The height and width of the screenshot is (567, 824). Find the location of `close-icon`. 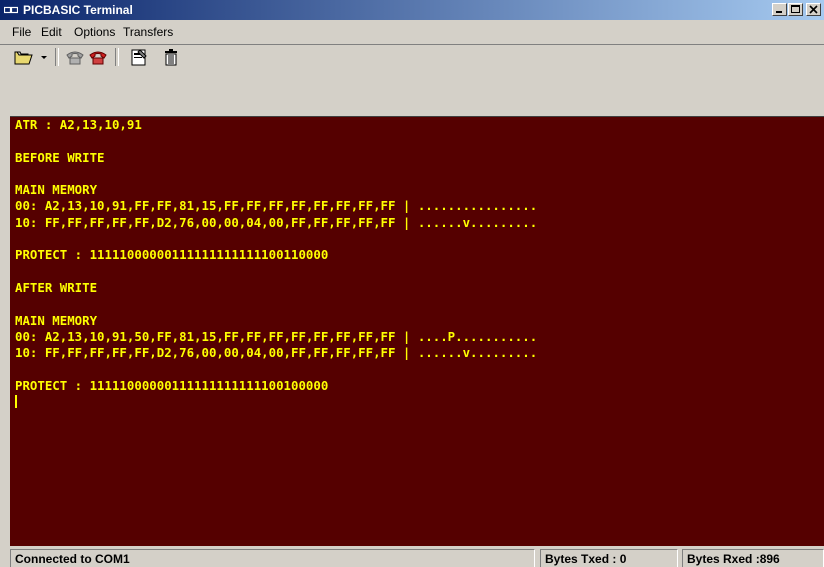

close-icon is located at coordinates (813, 9).